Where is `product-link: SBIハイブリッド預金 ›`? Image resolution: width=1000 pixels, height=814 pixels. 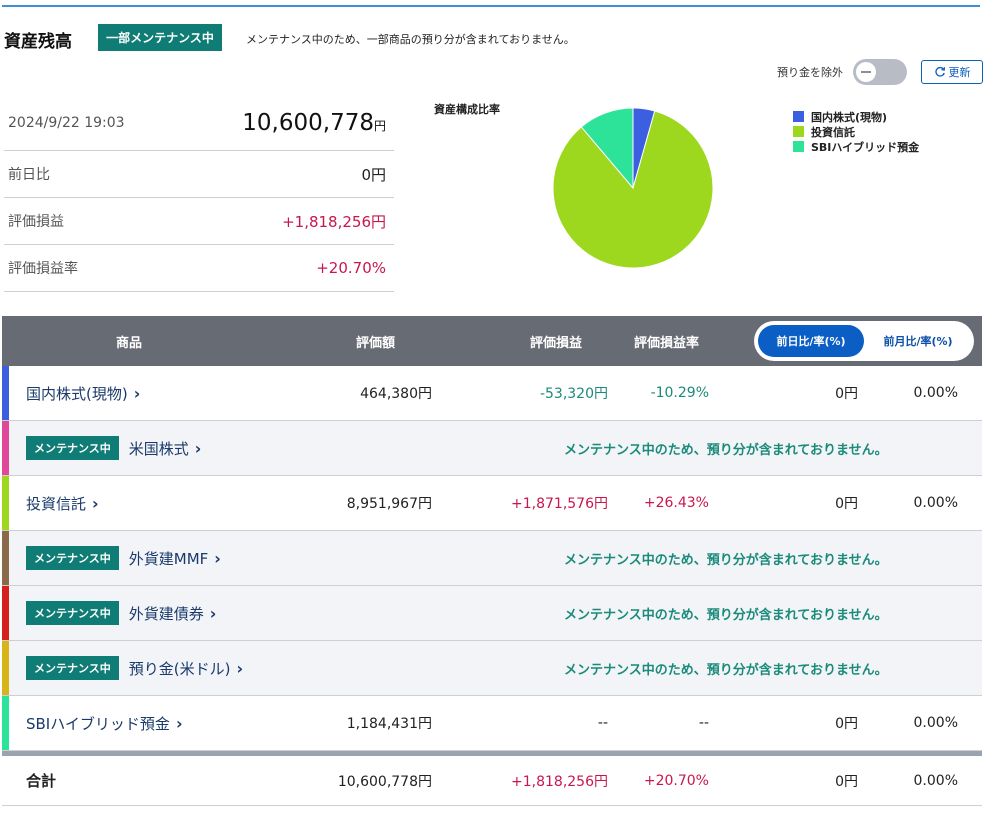
product-link: SBIハイブリッド預金 › is located at coordinates (104, 723).